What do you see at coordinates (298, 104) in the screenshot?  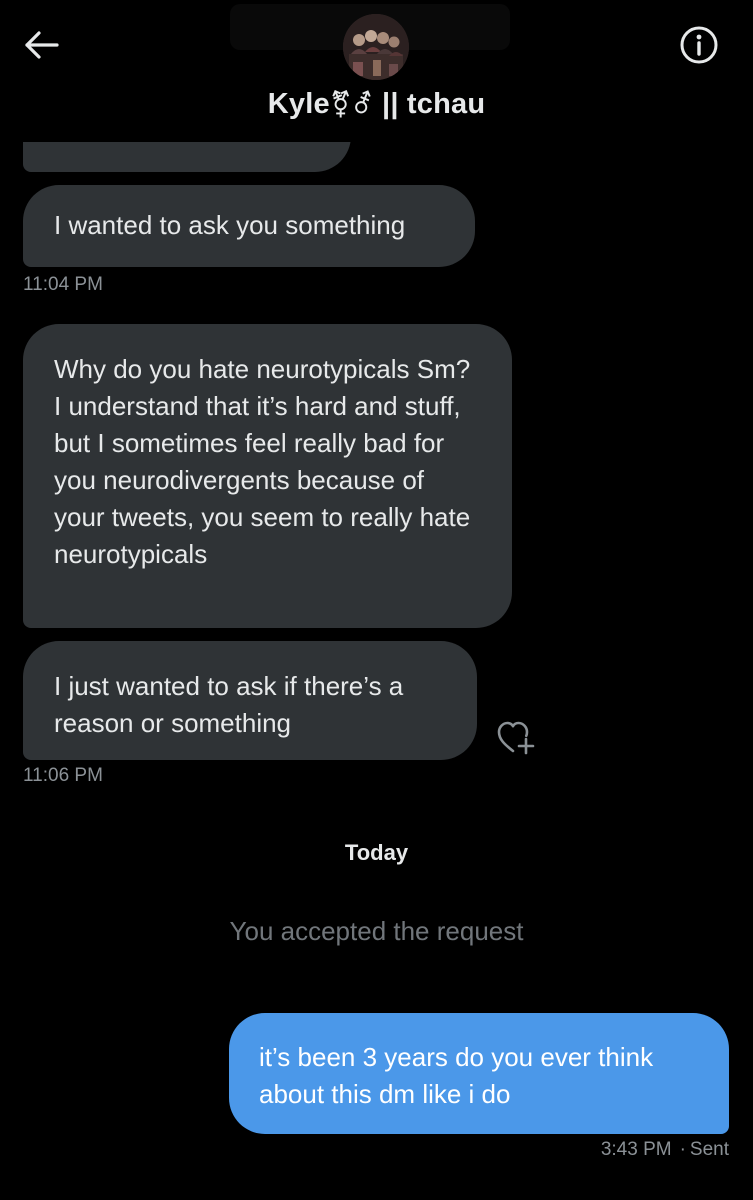 I see `title-name: Kyle` at bounding box center [298, 104].